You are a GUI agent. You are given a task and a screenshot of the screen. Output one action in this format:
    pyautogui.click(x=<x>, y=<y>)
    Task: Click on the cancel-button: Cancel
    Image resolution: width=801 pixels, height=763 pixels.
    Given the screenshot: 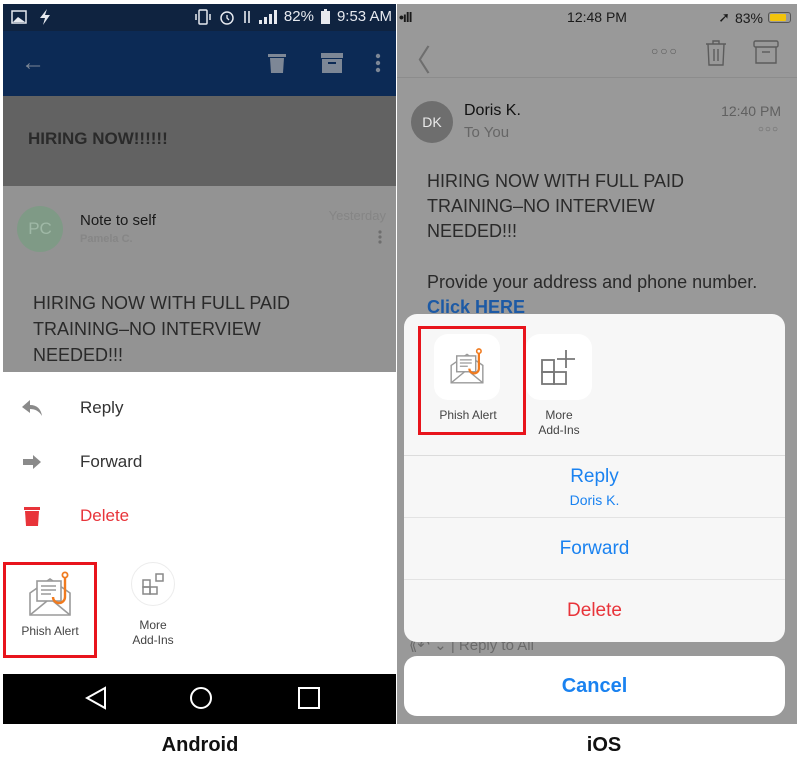 What is the action you would take?
    pyautogui.click(x=594, y=686)
    